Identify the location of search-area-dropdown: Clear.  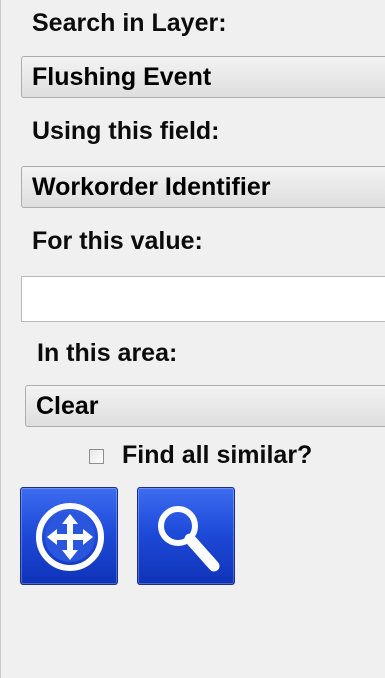
(205, 406).